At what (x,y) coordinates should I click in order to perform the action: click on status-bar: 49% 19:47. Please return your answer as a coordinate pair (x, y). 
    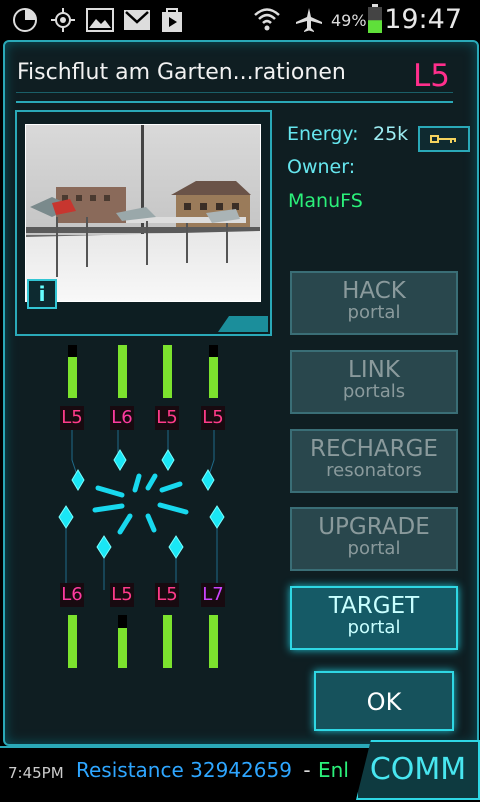
    Looking at the image, I should click on (240, 19).